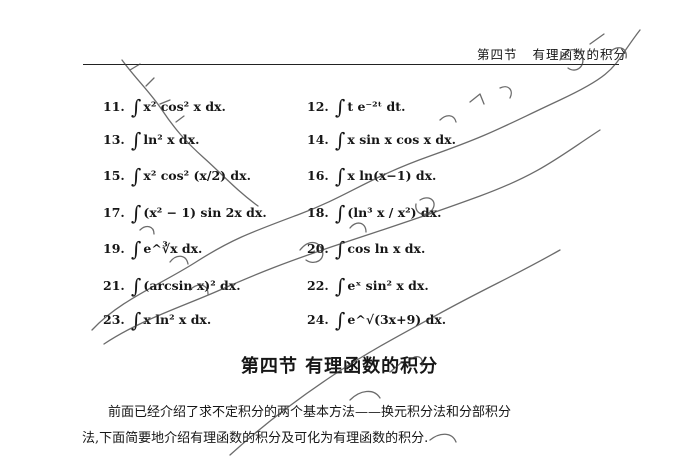 This screenshot has height=467, width=679. I want to click on exercise-expression: x sin x cos x dx., so click(401, 139).